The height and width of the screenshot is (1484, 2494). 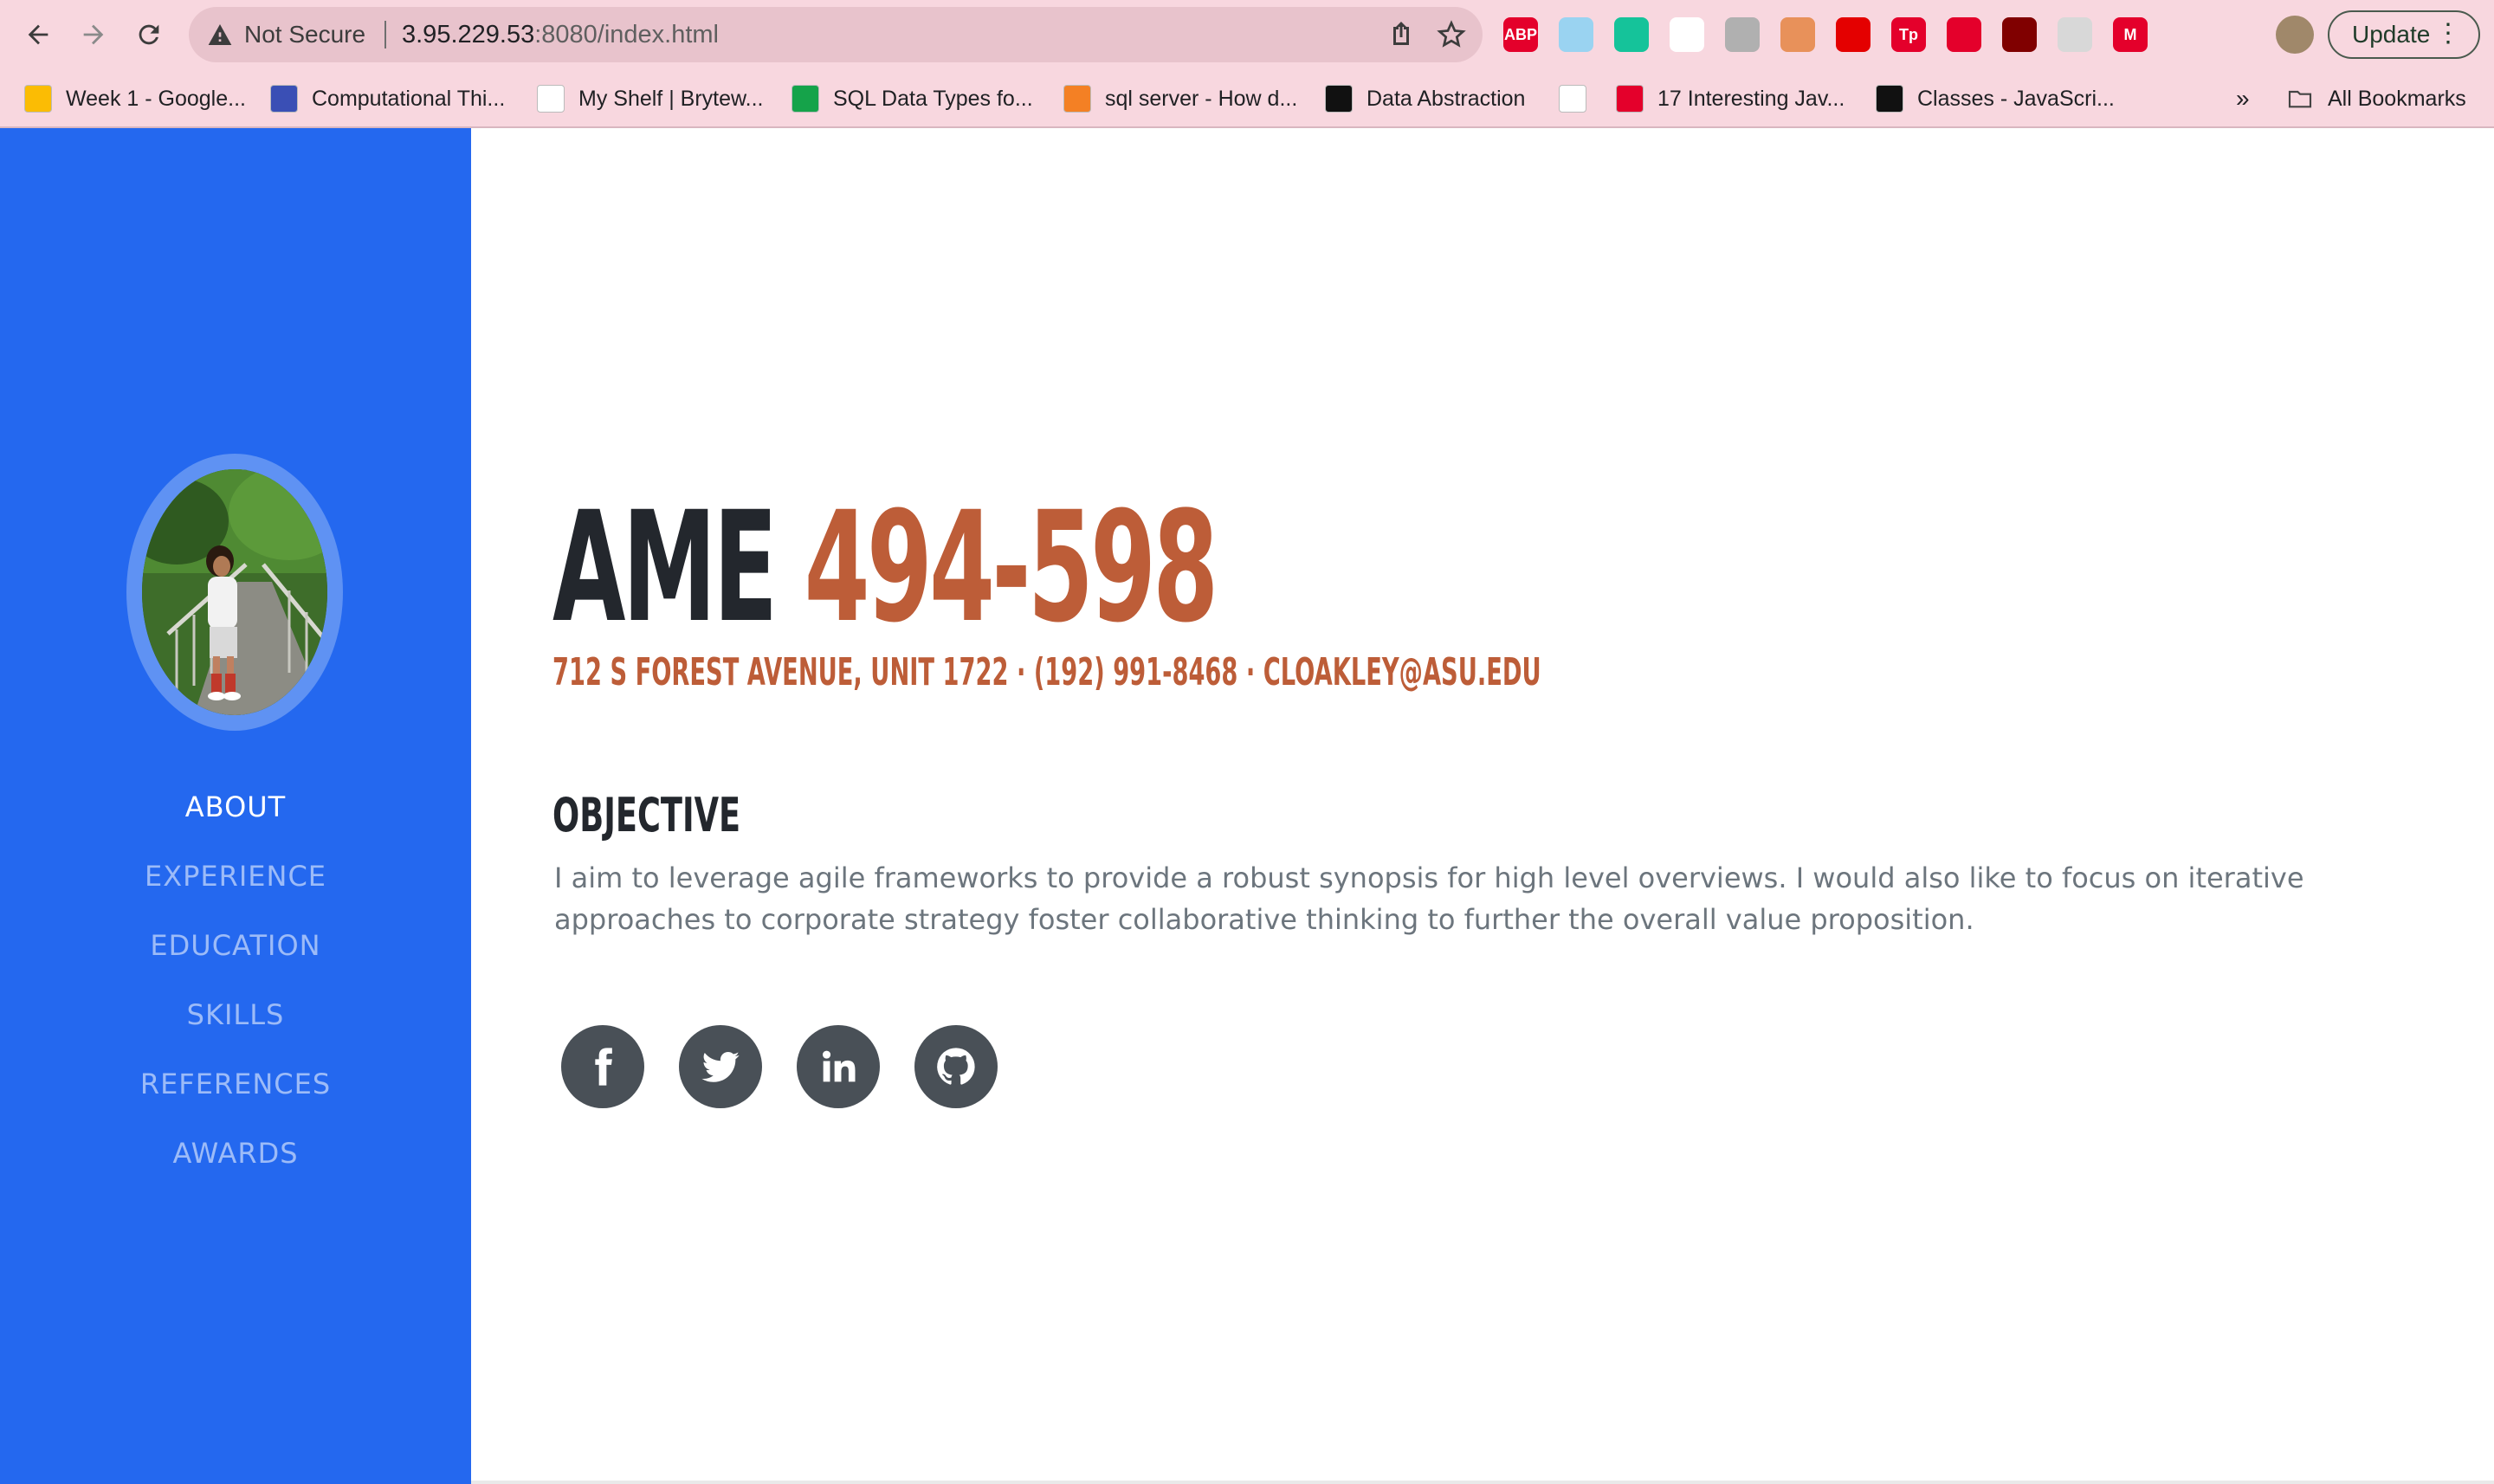 I want to click on adblock-icon: ABP, so click(x=1520, y=34).